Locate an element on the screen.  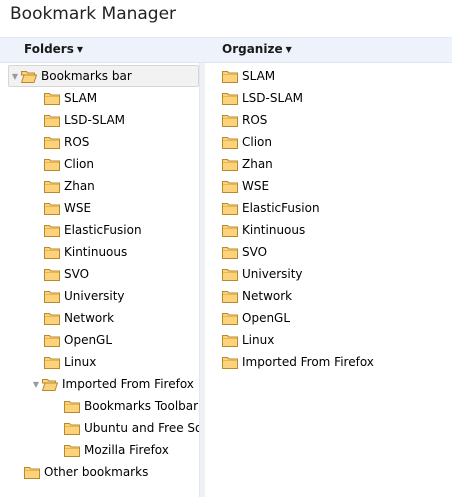
tree-item-label: Network is located at coordinates (89, 318).